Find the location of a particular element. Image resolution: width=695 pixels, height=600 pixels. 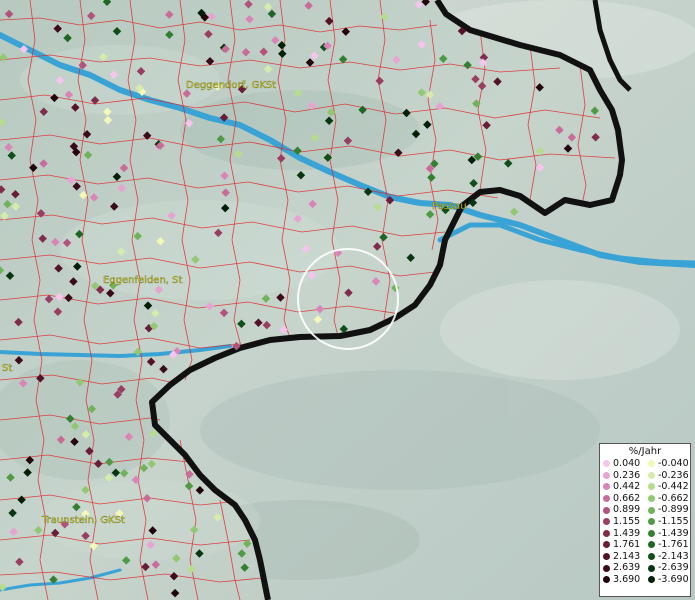

legend-row: -0.442 is located at coordinates (667, 487).